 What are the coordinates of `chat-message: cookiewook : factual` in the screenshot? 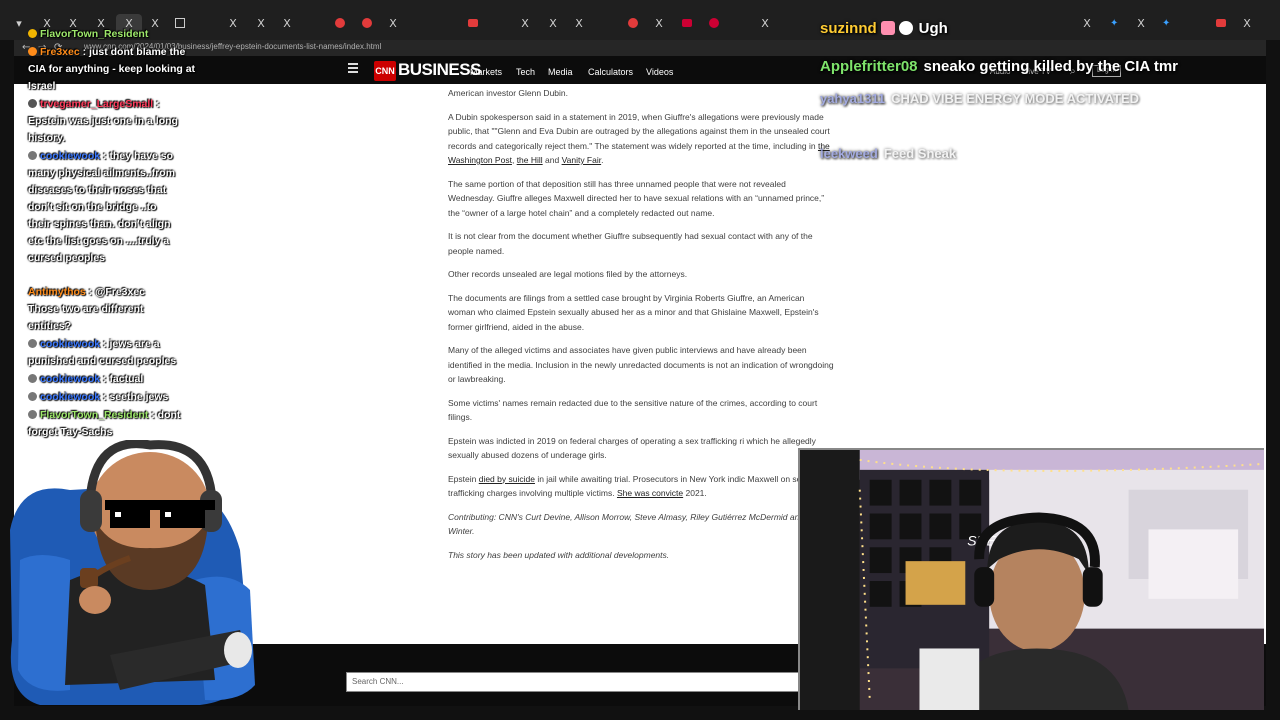 It's located at (108, 379).